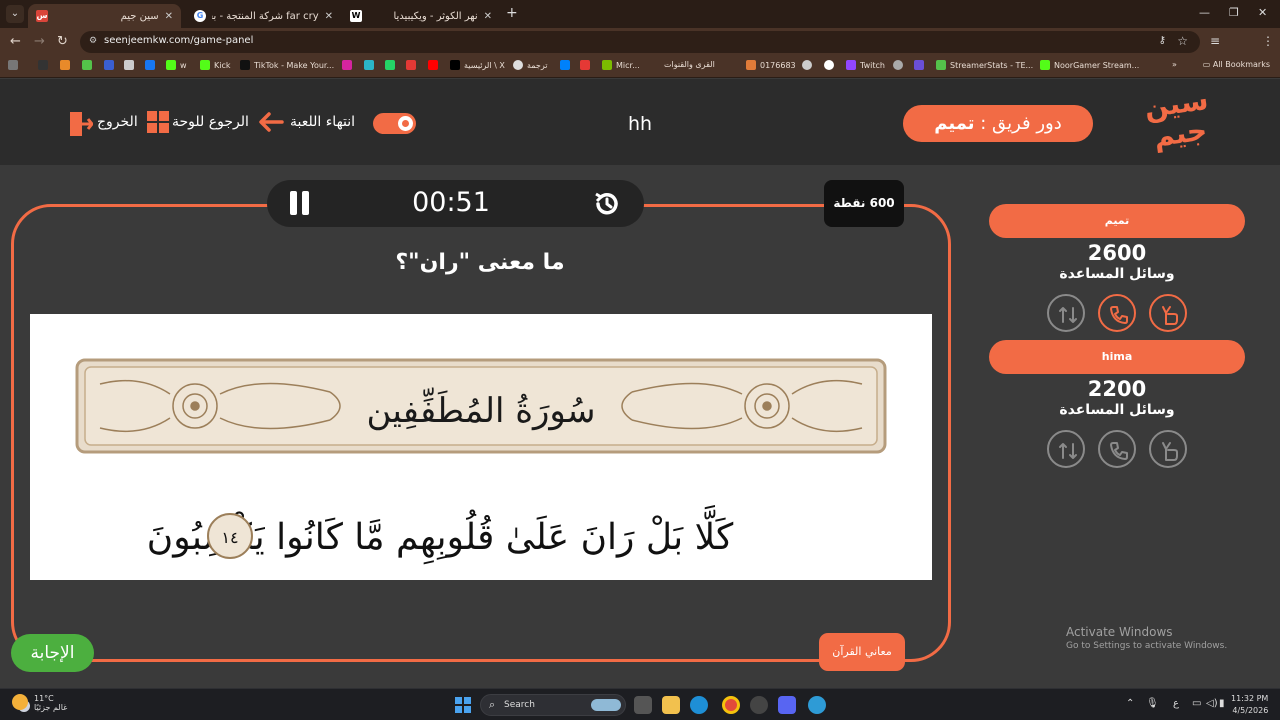 This screenshot has width=1280, height=720. I want to click on restart-timer-icon, so click(607, 206).